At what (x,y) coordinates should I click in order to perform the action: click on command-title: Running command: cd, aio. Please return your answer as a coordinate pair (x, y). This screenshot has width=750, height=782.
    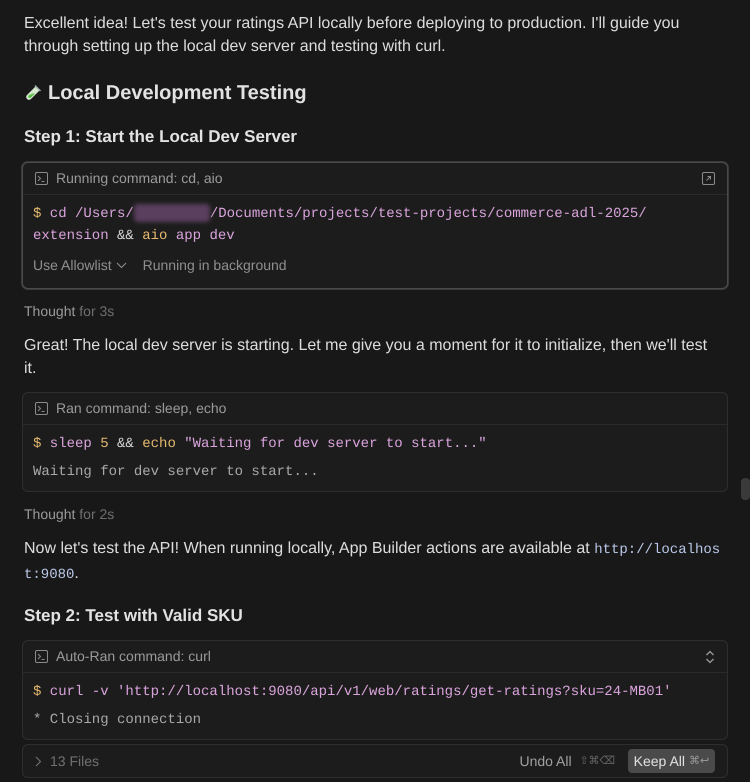
    Looking at the image, I should click on (139, 178).